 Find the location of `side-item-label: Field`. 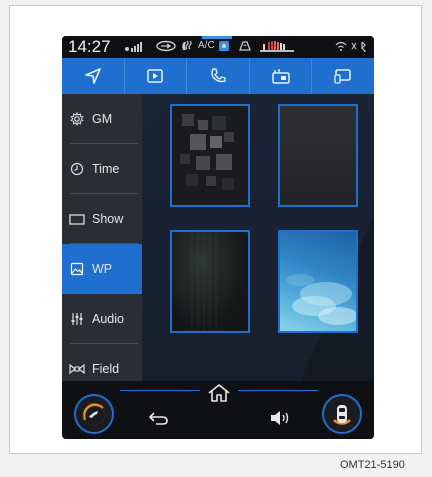

side-item-label: Field is located at coordinates (106, 369).